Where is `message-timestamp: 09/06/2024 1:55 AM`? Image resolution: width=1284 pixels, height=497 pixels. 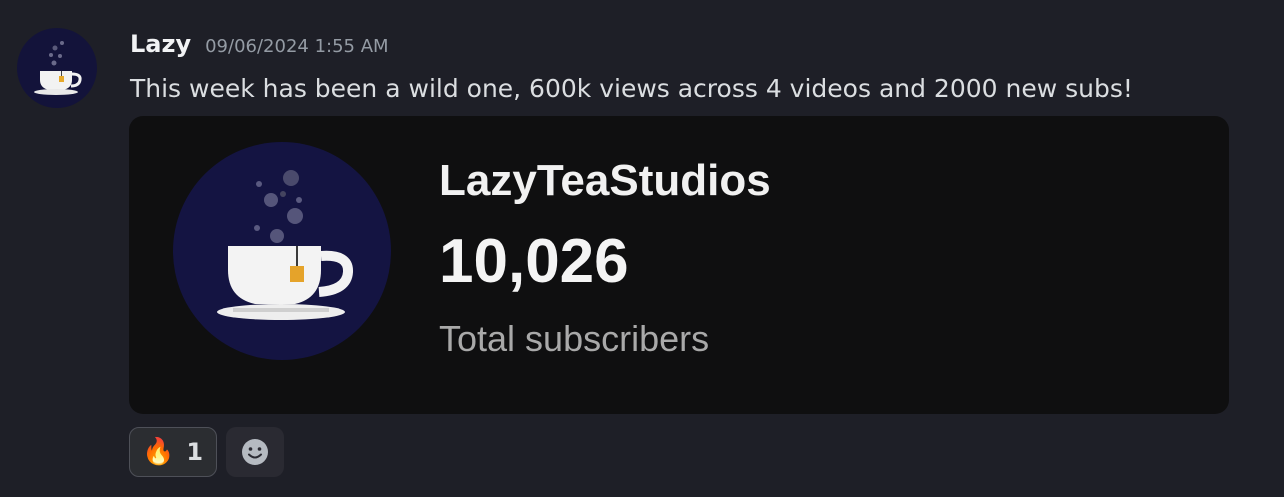 message-timestamp: 09/06/2024 1:55 AM is located at coordinates (297, 46).